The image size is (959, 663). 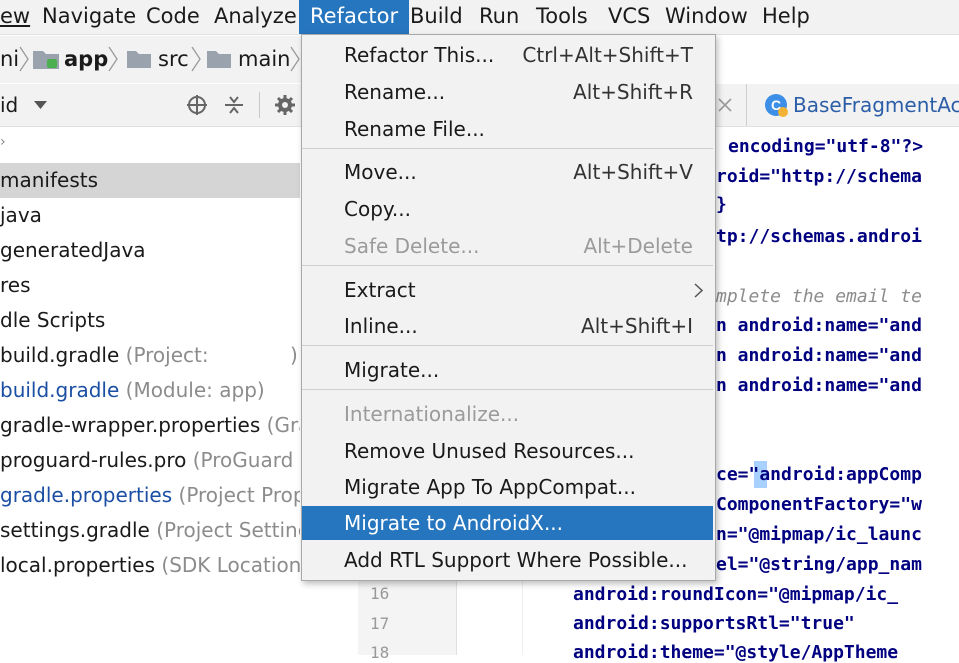 What do you see at coordinates (150, 425) in the screenshot?
I see `tree-item-gradle-wrapper: gradle-wrapper.properties (Gradle` at bounding box center [150, 425].